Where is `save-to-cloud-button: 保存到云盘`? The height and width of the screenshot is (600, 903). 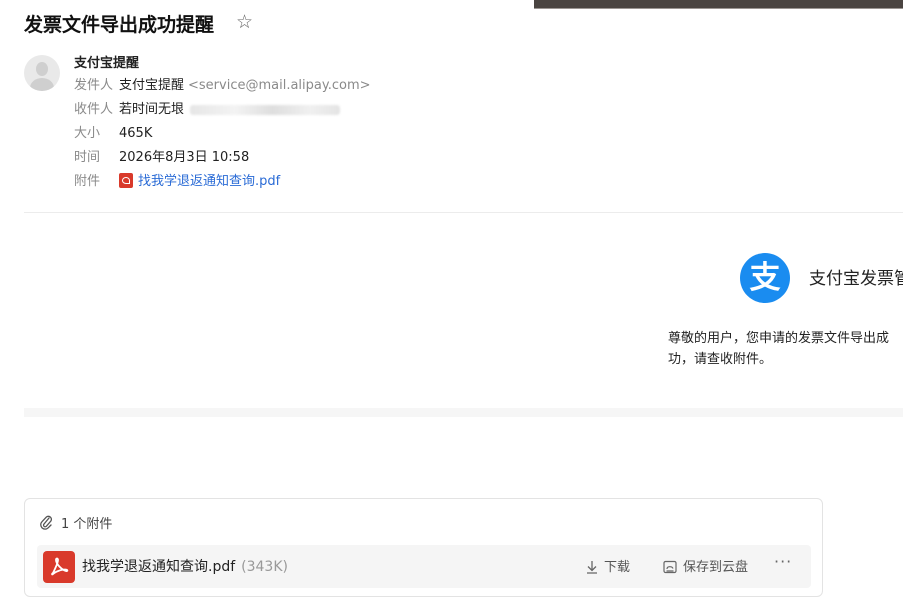 save-to-cloud-button: 保存到云盘 is located at coordinates (705, 565).